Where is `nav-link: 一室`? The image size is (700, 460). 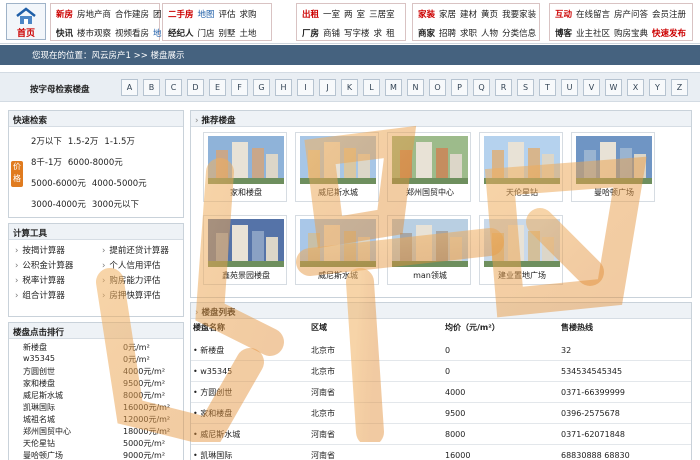 nav-link: 一室 is located at coordinates (331, 15).